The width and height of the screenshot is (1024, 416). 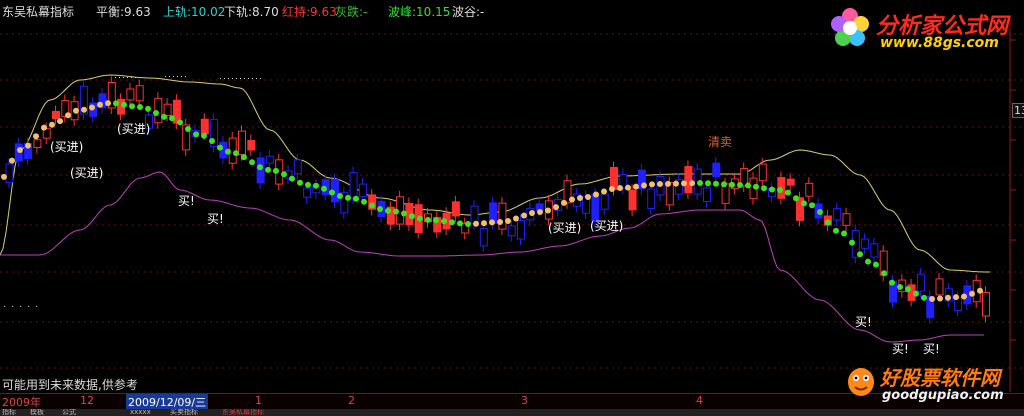 I want to click on crosshair-date: 2009/12/09/三, so click(x=167, y=401).